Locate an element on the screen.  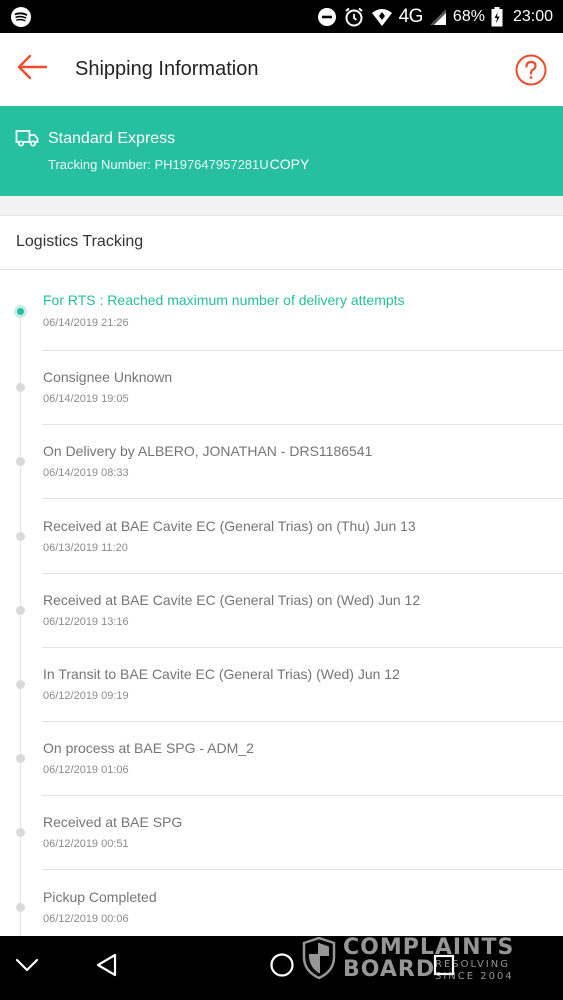
event-time: 06/12/2019 00:51 is located at coordinates (86, 844).